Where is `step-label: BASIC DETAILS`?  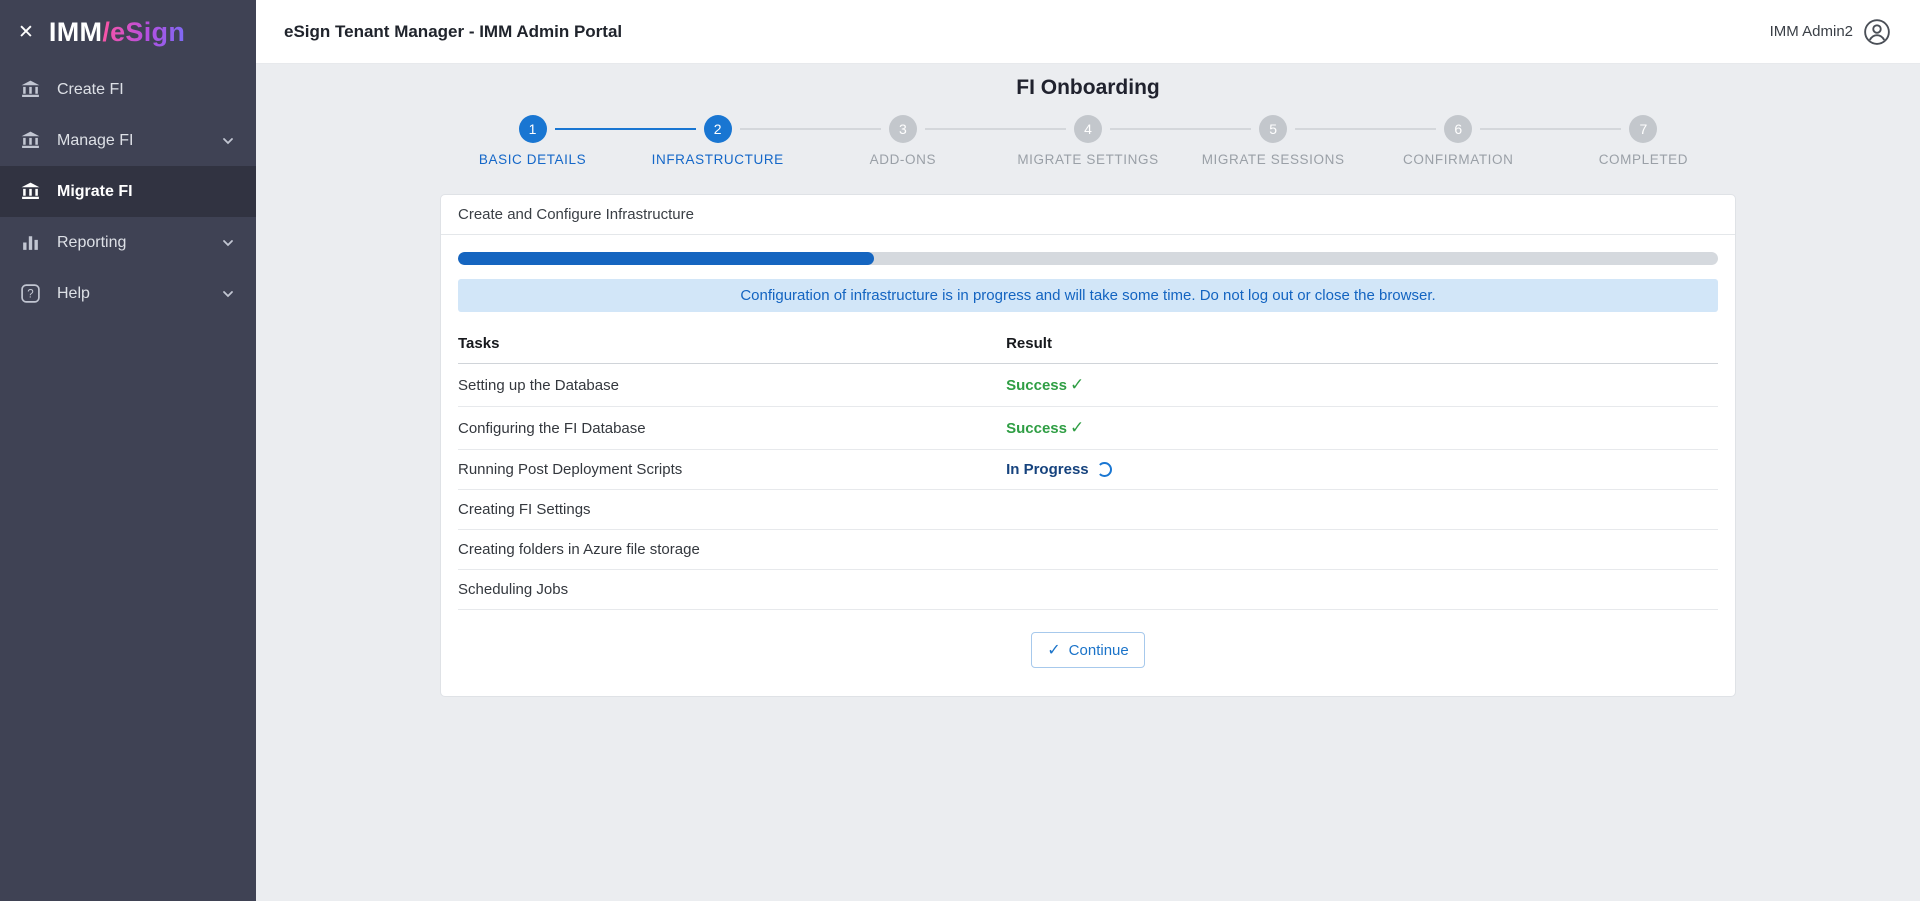 step-label: BASIC DETAILS is located at coordinates (532, 159).